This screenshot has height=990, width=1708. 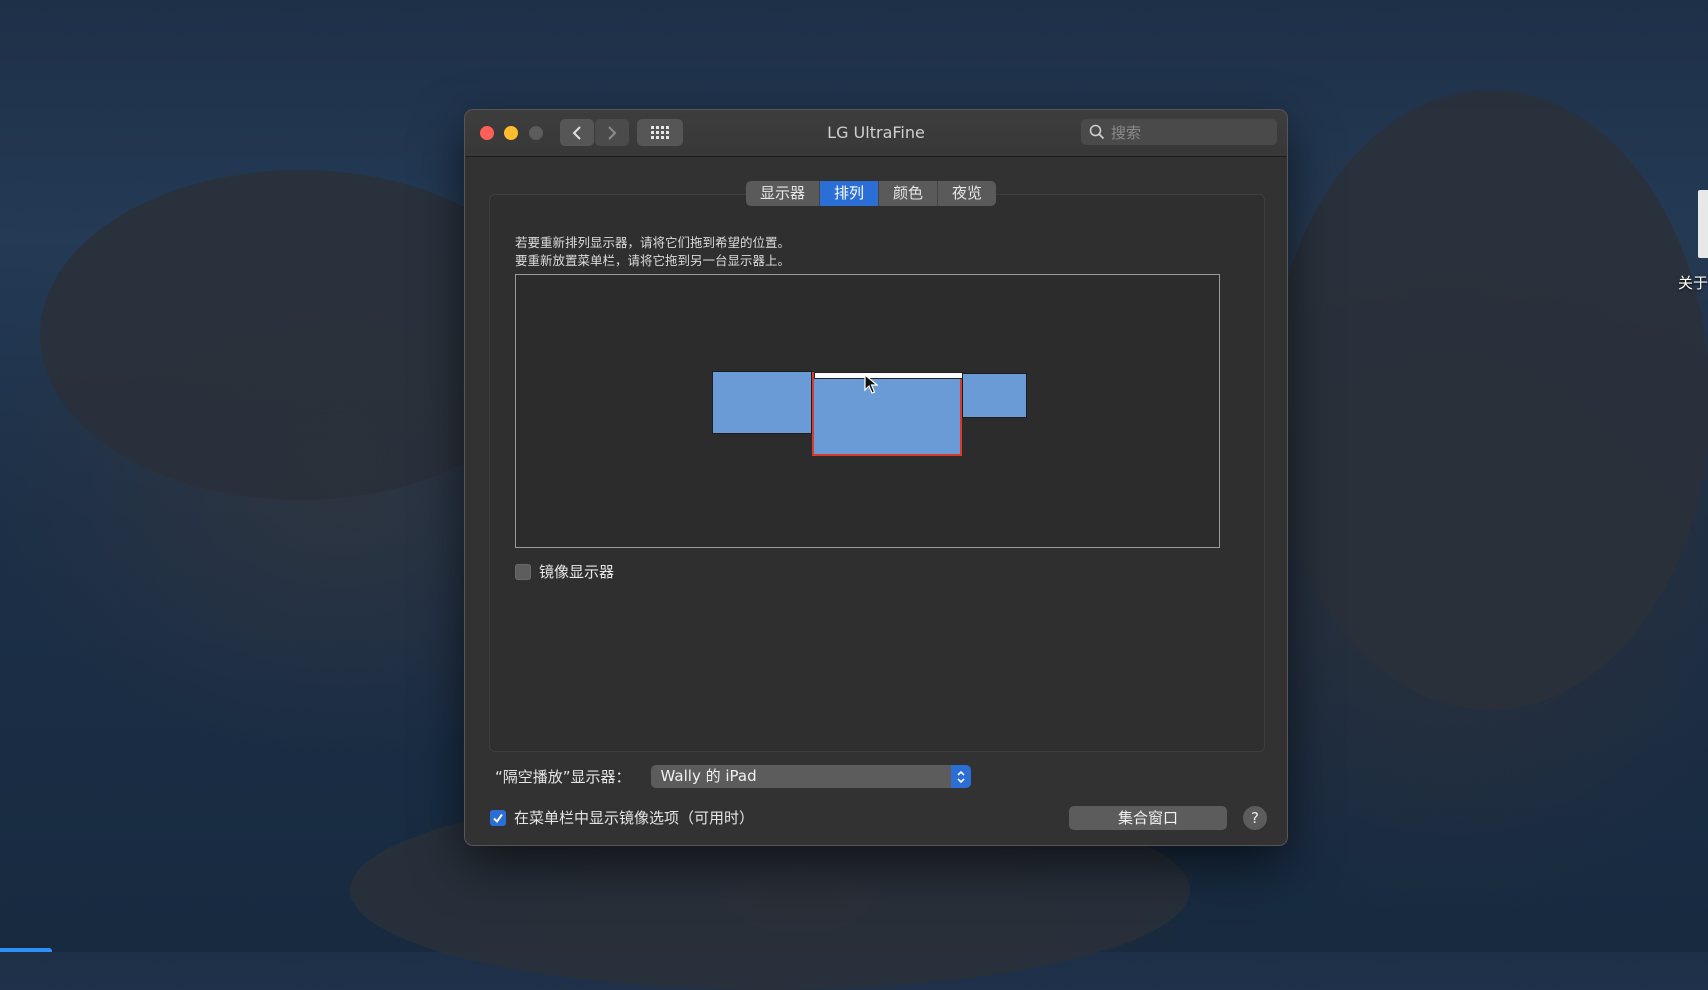 I want to click on chevron-right-icon, so click(x=612, y=132).